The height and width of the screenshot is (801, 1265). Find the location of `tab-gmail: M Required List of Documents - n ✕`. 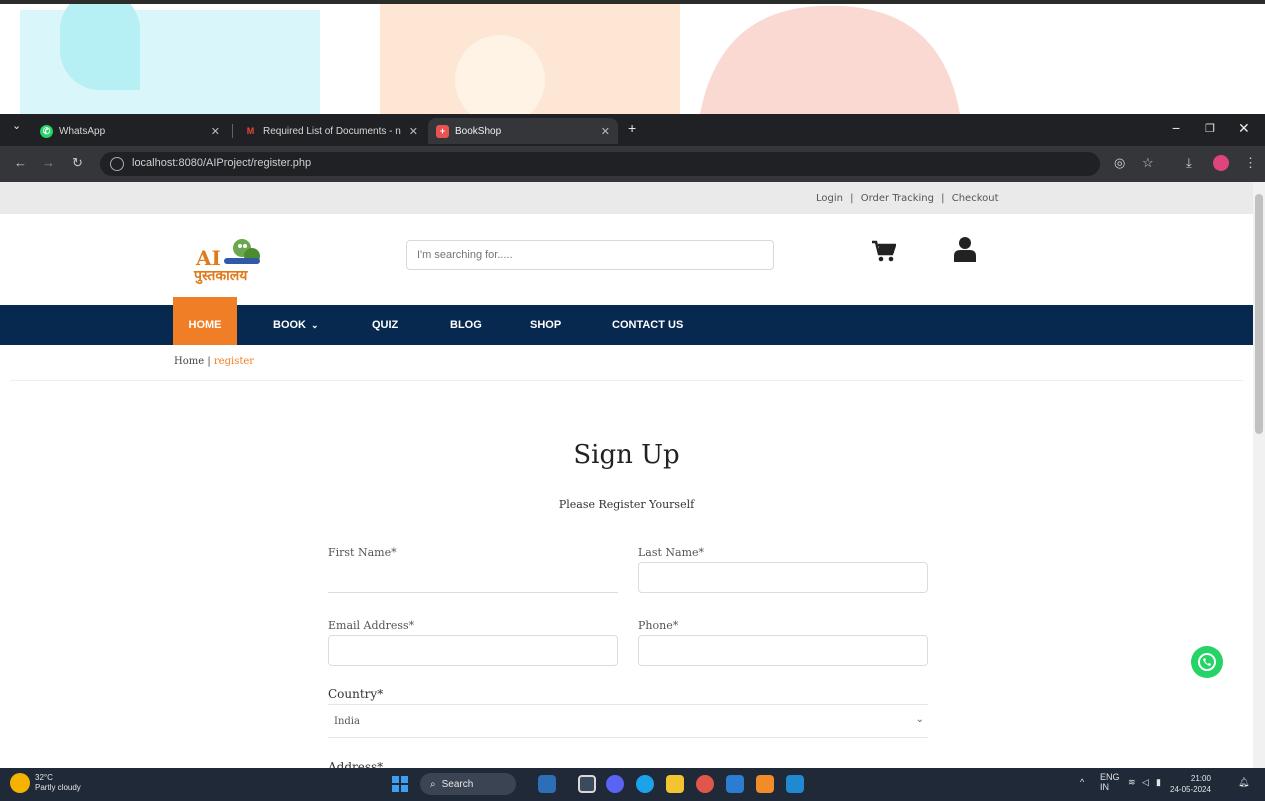

tab-gmail: M Required List of Documents - n ✕ is located at coordinates (331, 131).